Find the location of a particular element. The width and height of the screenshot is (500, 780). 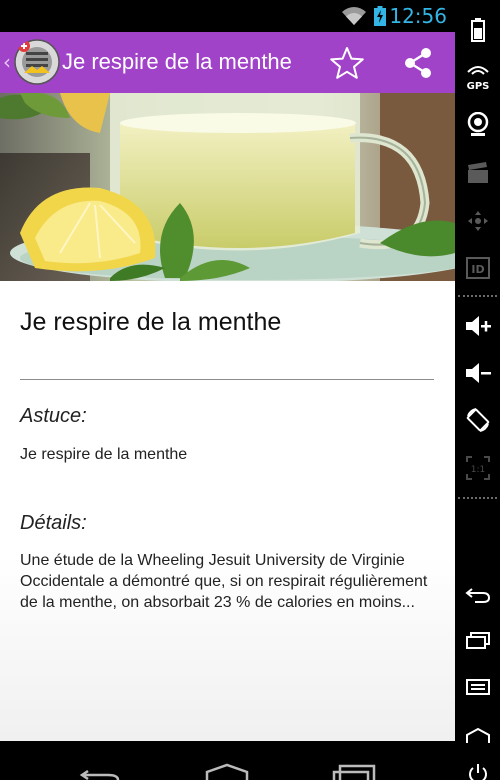

recents-button is located at coordinates (477, 640).